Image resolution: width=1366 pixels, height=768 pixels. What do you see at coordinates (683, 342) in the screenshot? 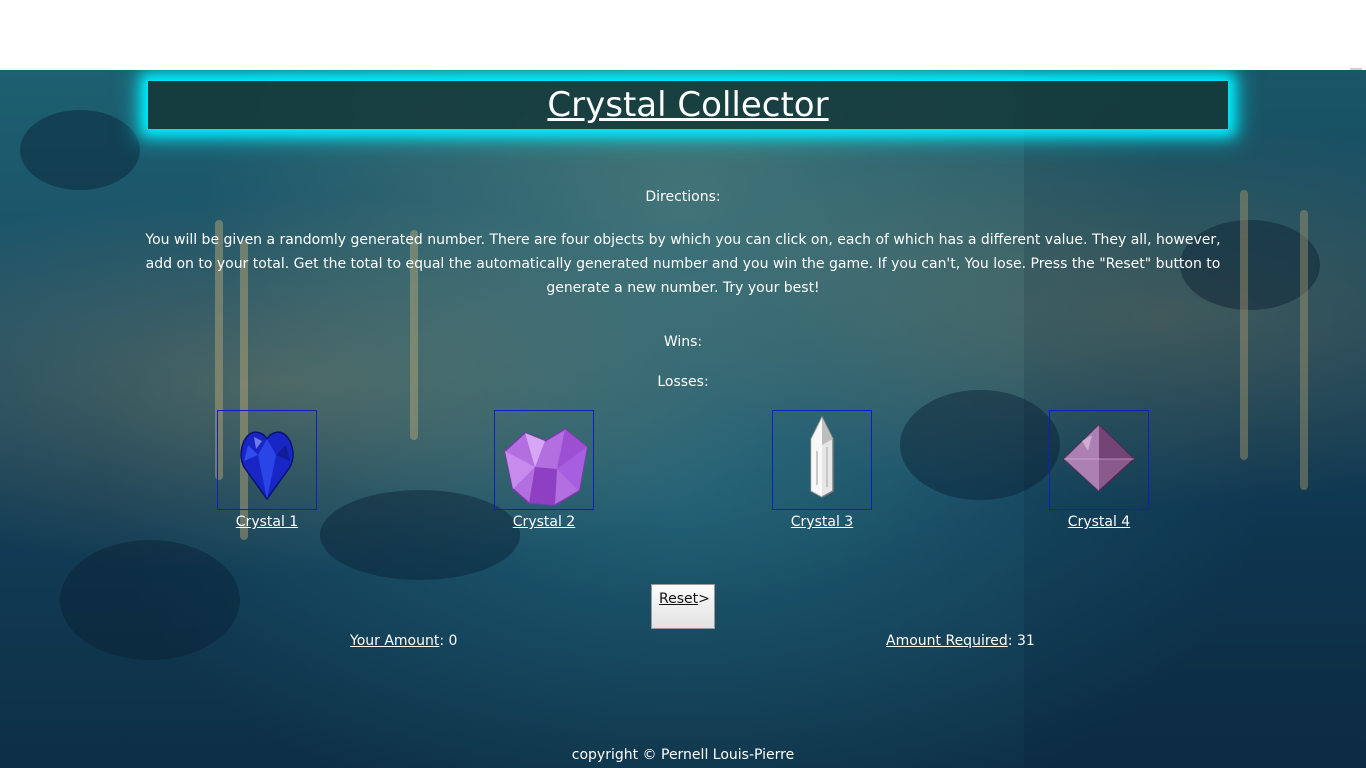
I see `wins-label: Wins:` at bounding box center [683, 342].